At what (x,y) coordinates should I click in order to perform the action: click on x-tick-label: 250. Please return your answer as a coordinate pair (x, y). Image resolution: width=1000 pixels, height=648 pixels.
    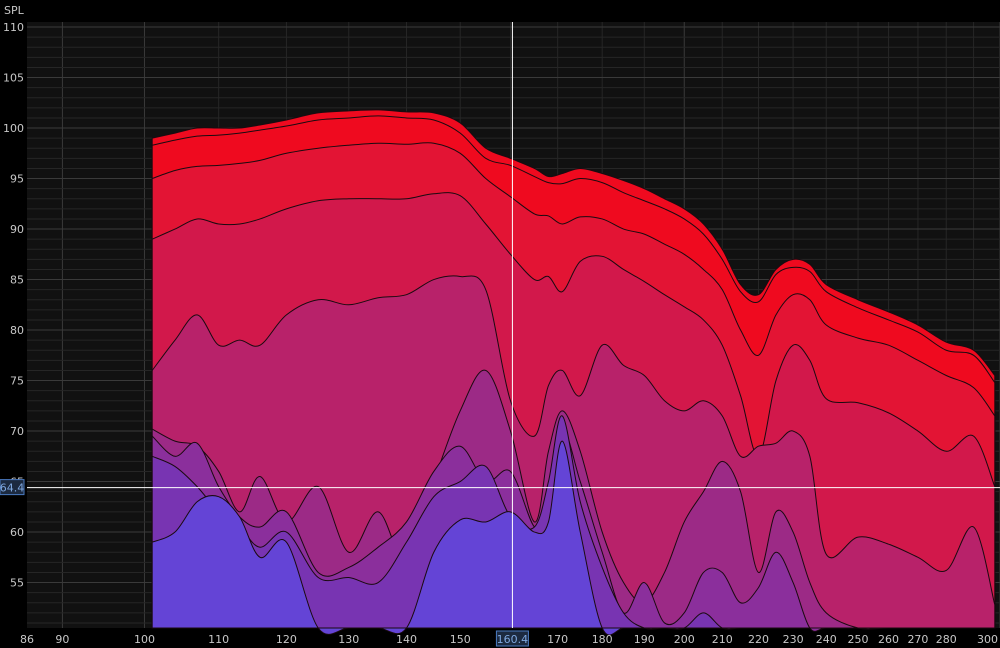
    Looking at the image, I should click on (858, 639).